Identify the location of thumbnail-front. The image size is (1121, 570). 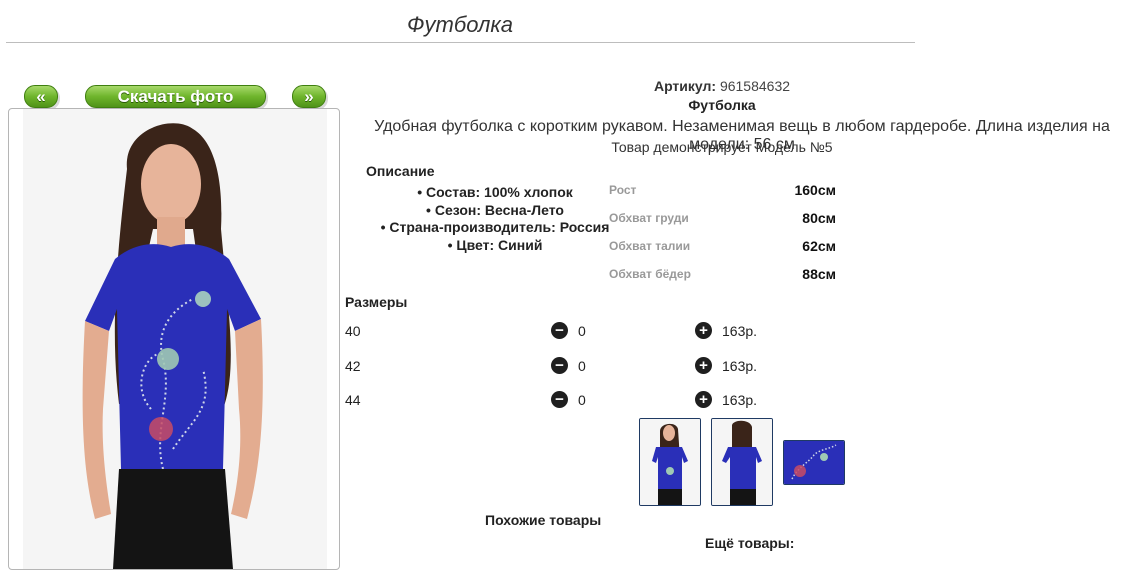
(670, 462).